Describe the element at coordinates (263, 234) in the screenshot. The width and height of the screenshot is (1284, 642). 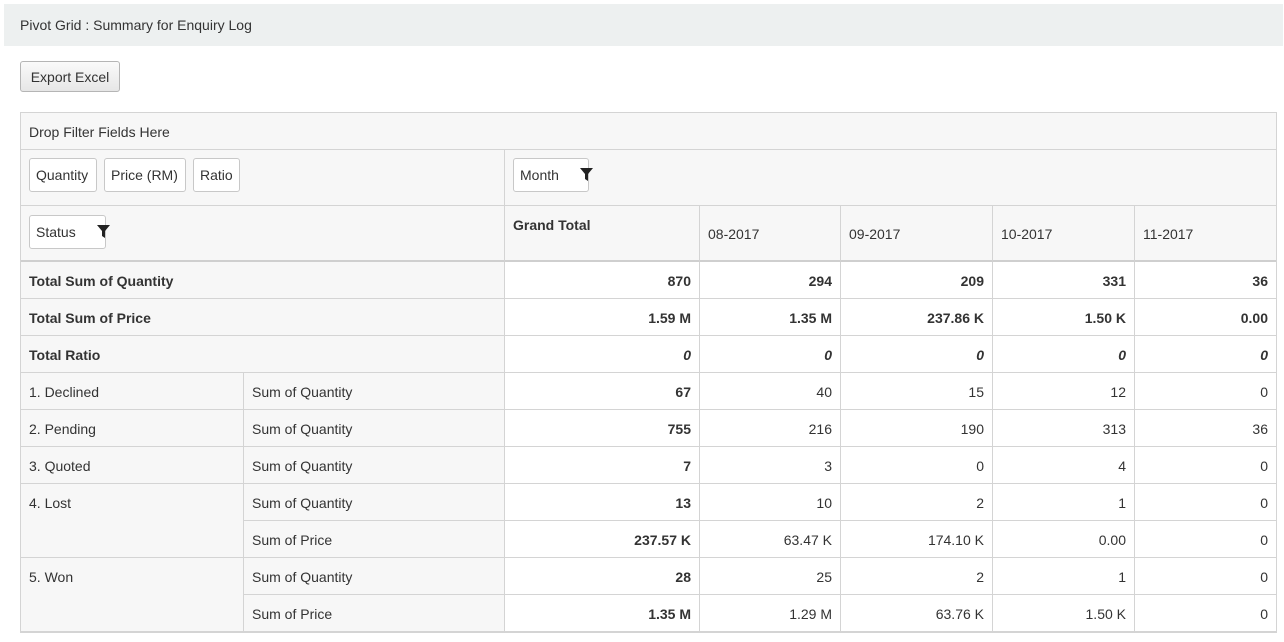
I see `row-field-area: Status` at that location.